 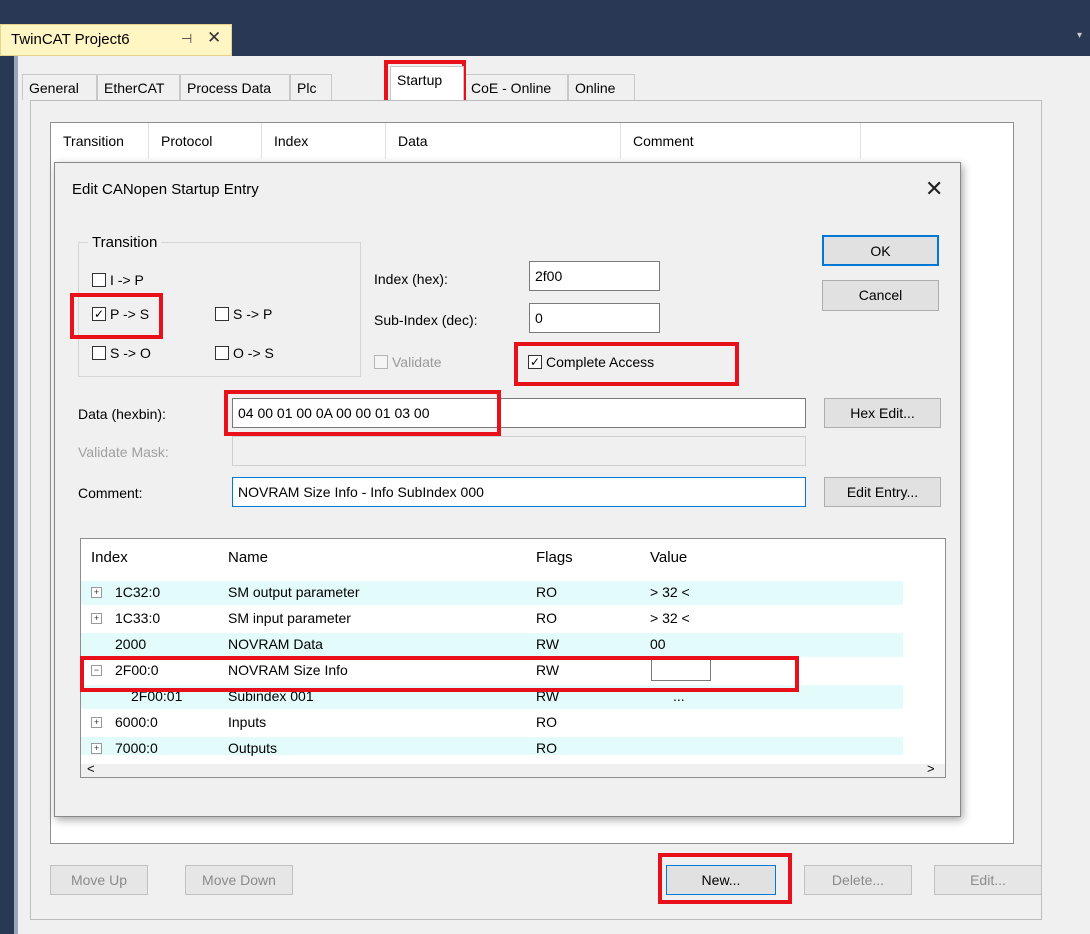 I want to click on tab-online: Online, so click(x=601, y=87).